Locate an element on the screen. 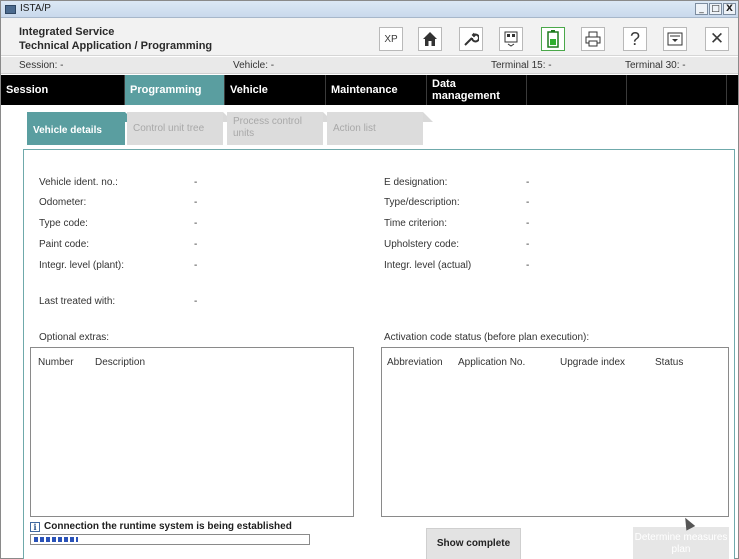 Image resolution: width=739 pixels, height=559 pixels. print-icon-glyph is located at coordinates (593, 39).